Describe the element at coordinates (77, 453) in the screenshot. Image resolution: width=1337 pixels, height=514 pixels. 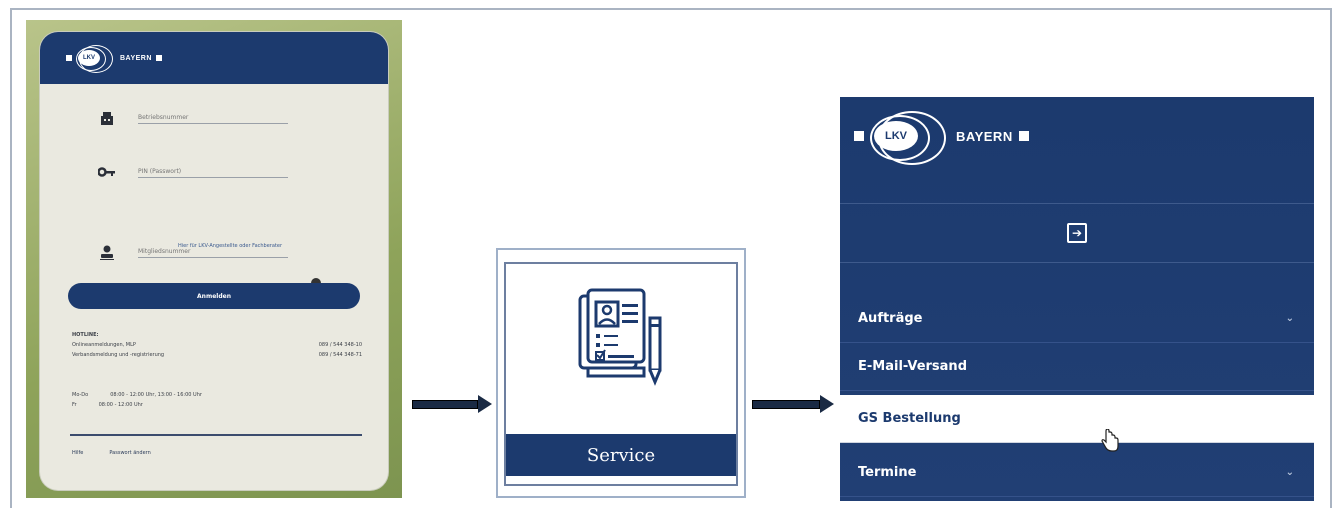
I see `help-link: Hilfe` at that location.